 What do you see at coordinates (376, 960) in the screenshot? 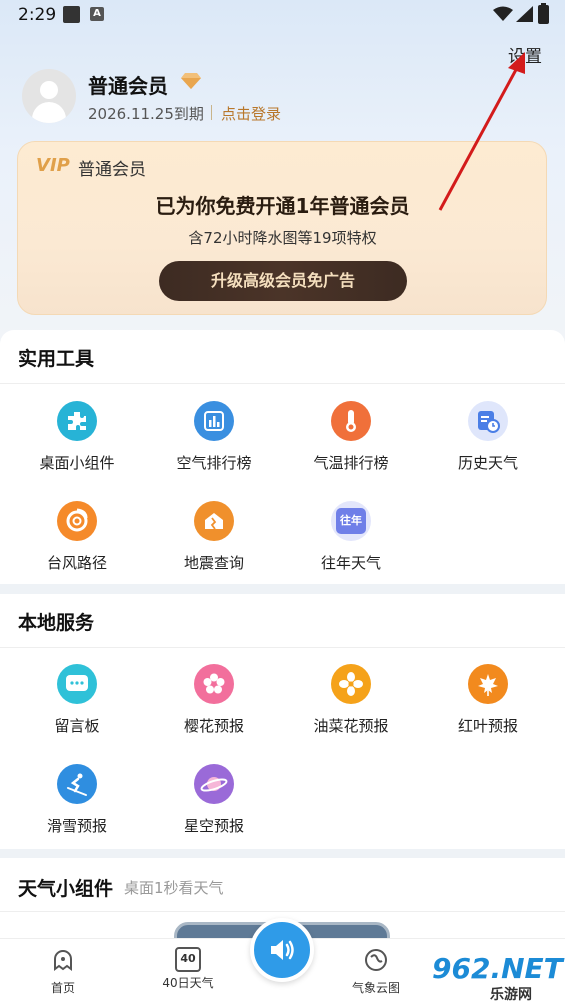
I see `cloud-map-icon` at bounding box center [376, 960].